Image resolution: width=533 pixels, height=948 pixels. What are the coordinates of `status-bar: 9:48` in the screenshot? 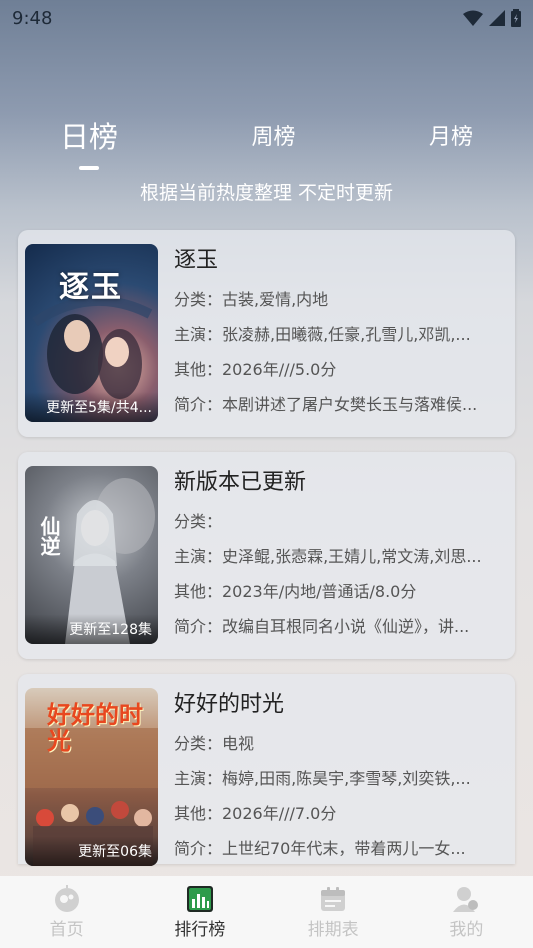 It's located at (266, 18).